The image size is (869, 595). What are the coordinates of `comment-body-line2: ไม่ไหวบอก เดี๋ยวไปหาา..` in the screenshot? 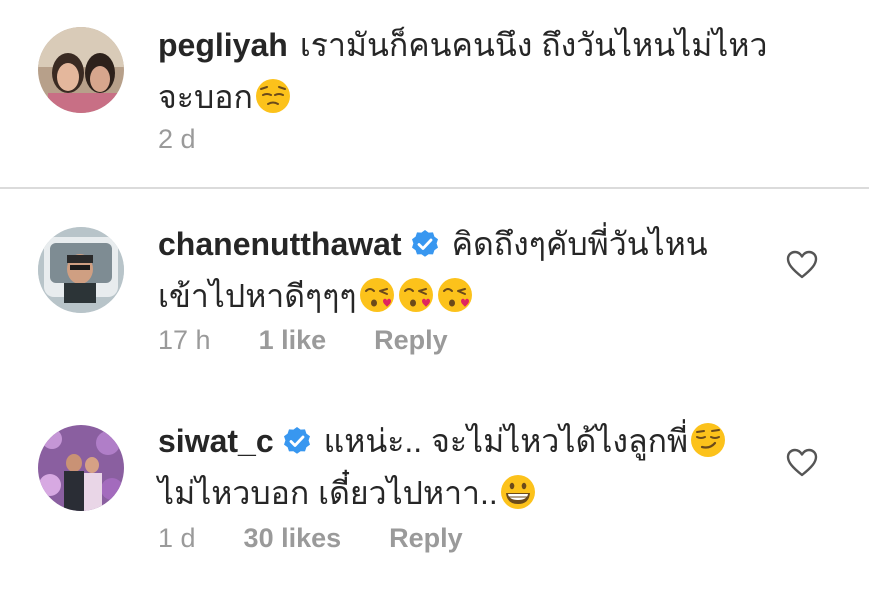 It's located at (328, 493).